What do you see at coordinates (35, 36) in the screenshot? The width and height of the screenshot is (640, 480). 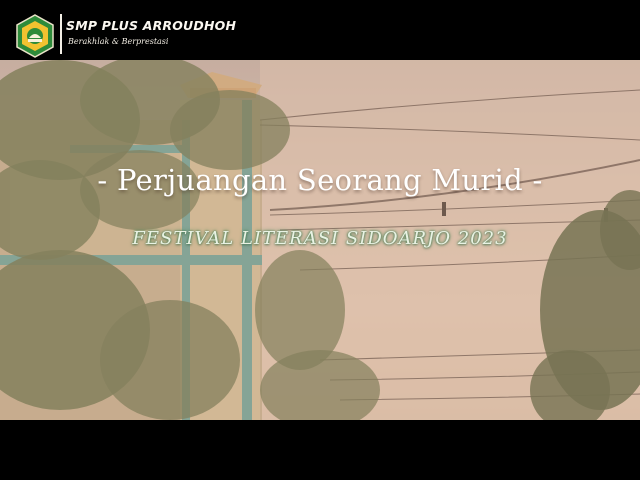 I see `school-emblem-icon` at bounding box center [35, 36].